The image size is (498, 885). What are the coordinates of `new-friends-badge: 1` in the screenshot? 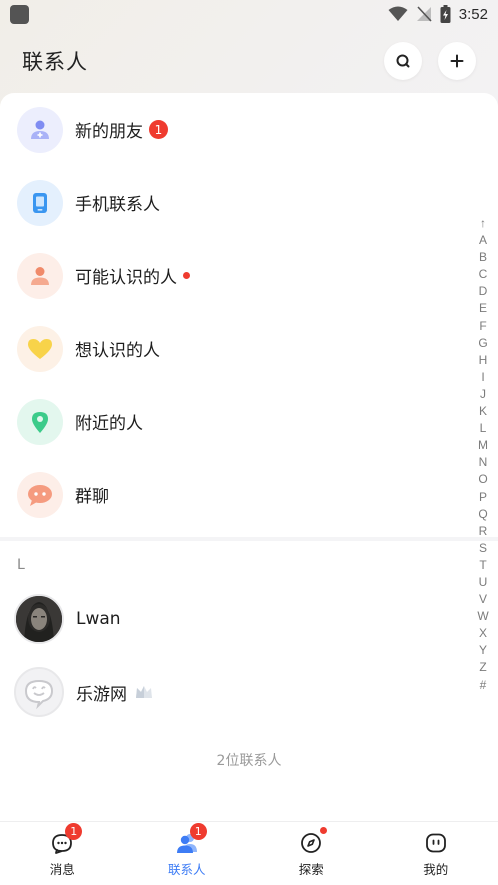 It's located at (158, 129).